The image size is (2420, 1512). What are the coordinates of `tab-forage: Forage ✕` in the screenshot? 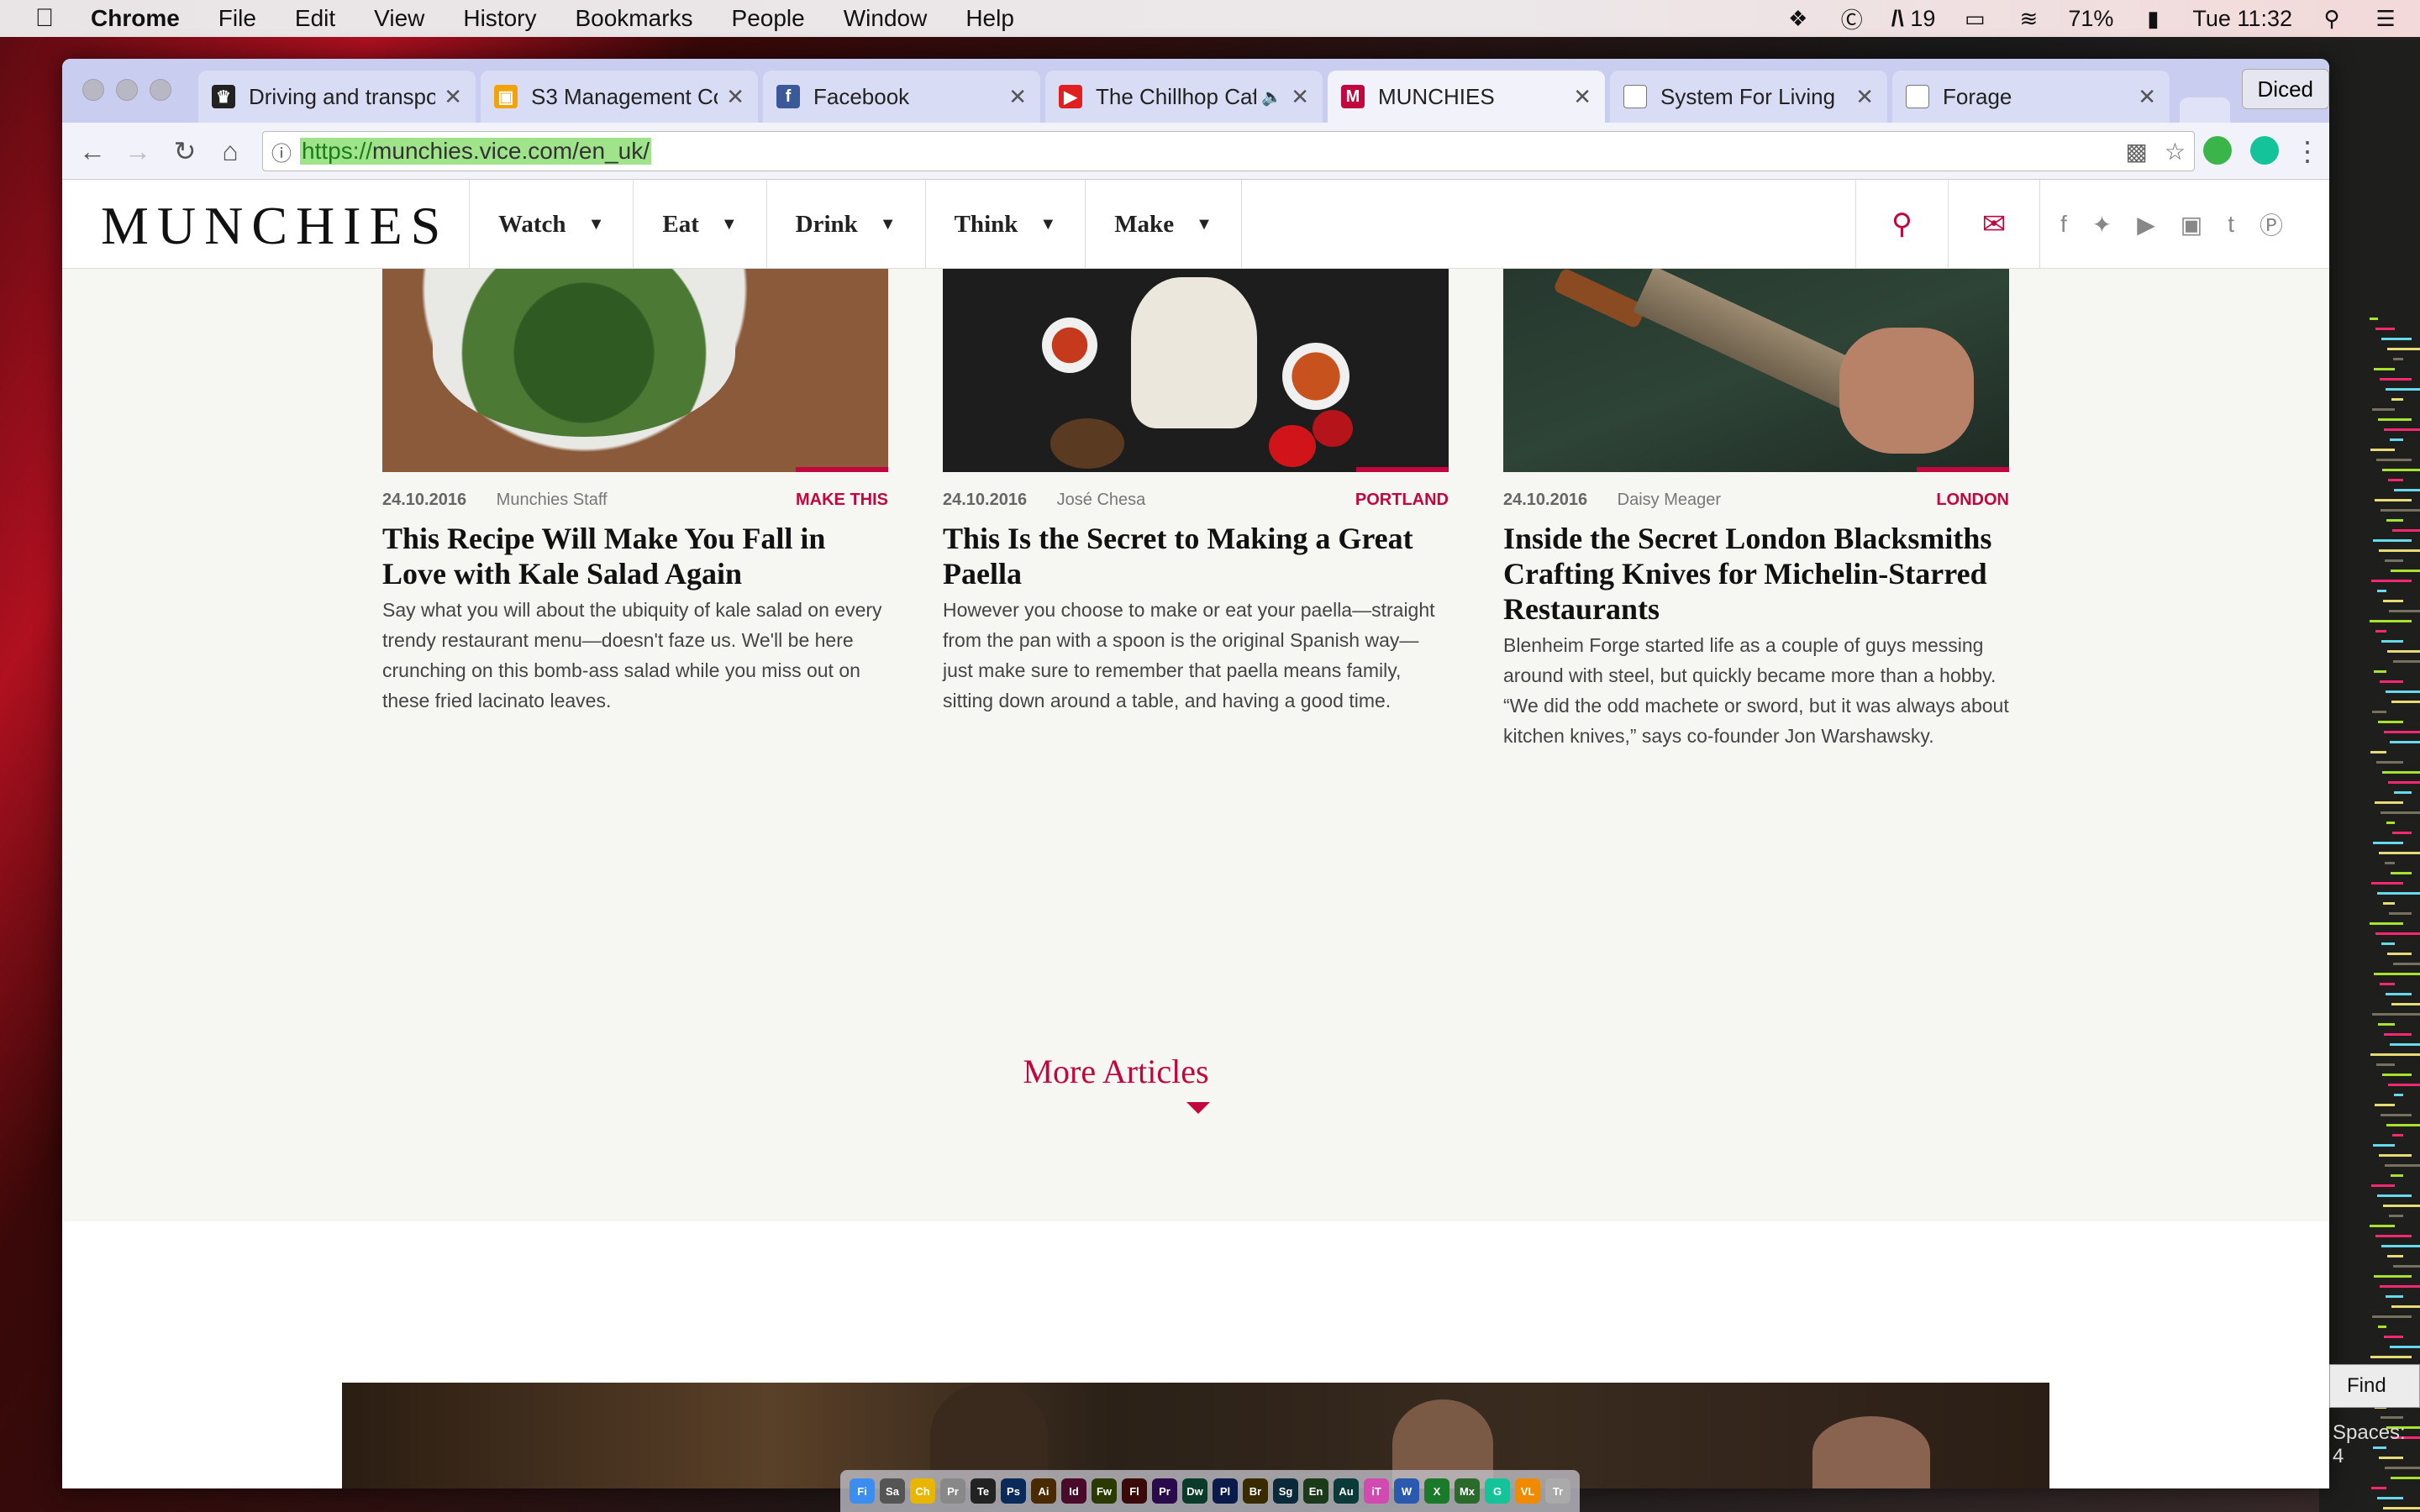 It's located at (2031, 97).